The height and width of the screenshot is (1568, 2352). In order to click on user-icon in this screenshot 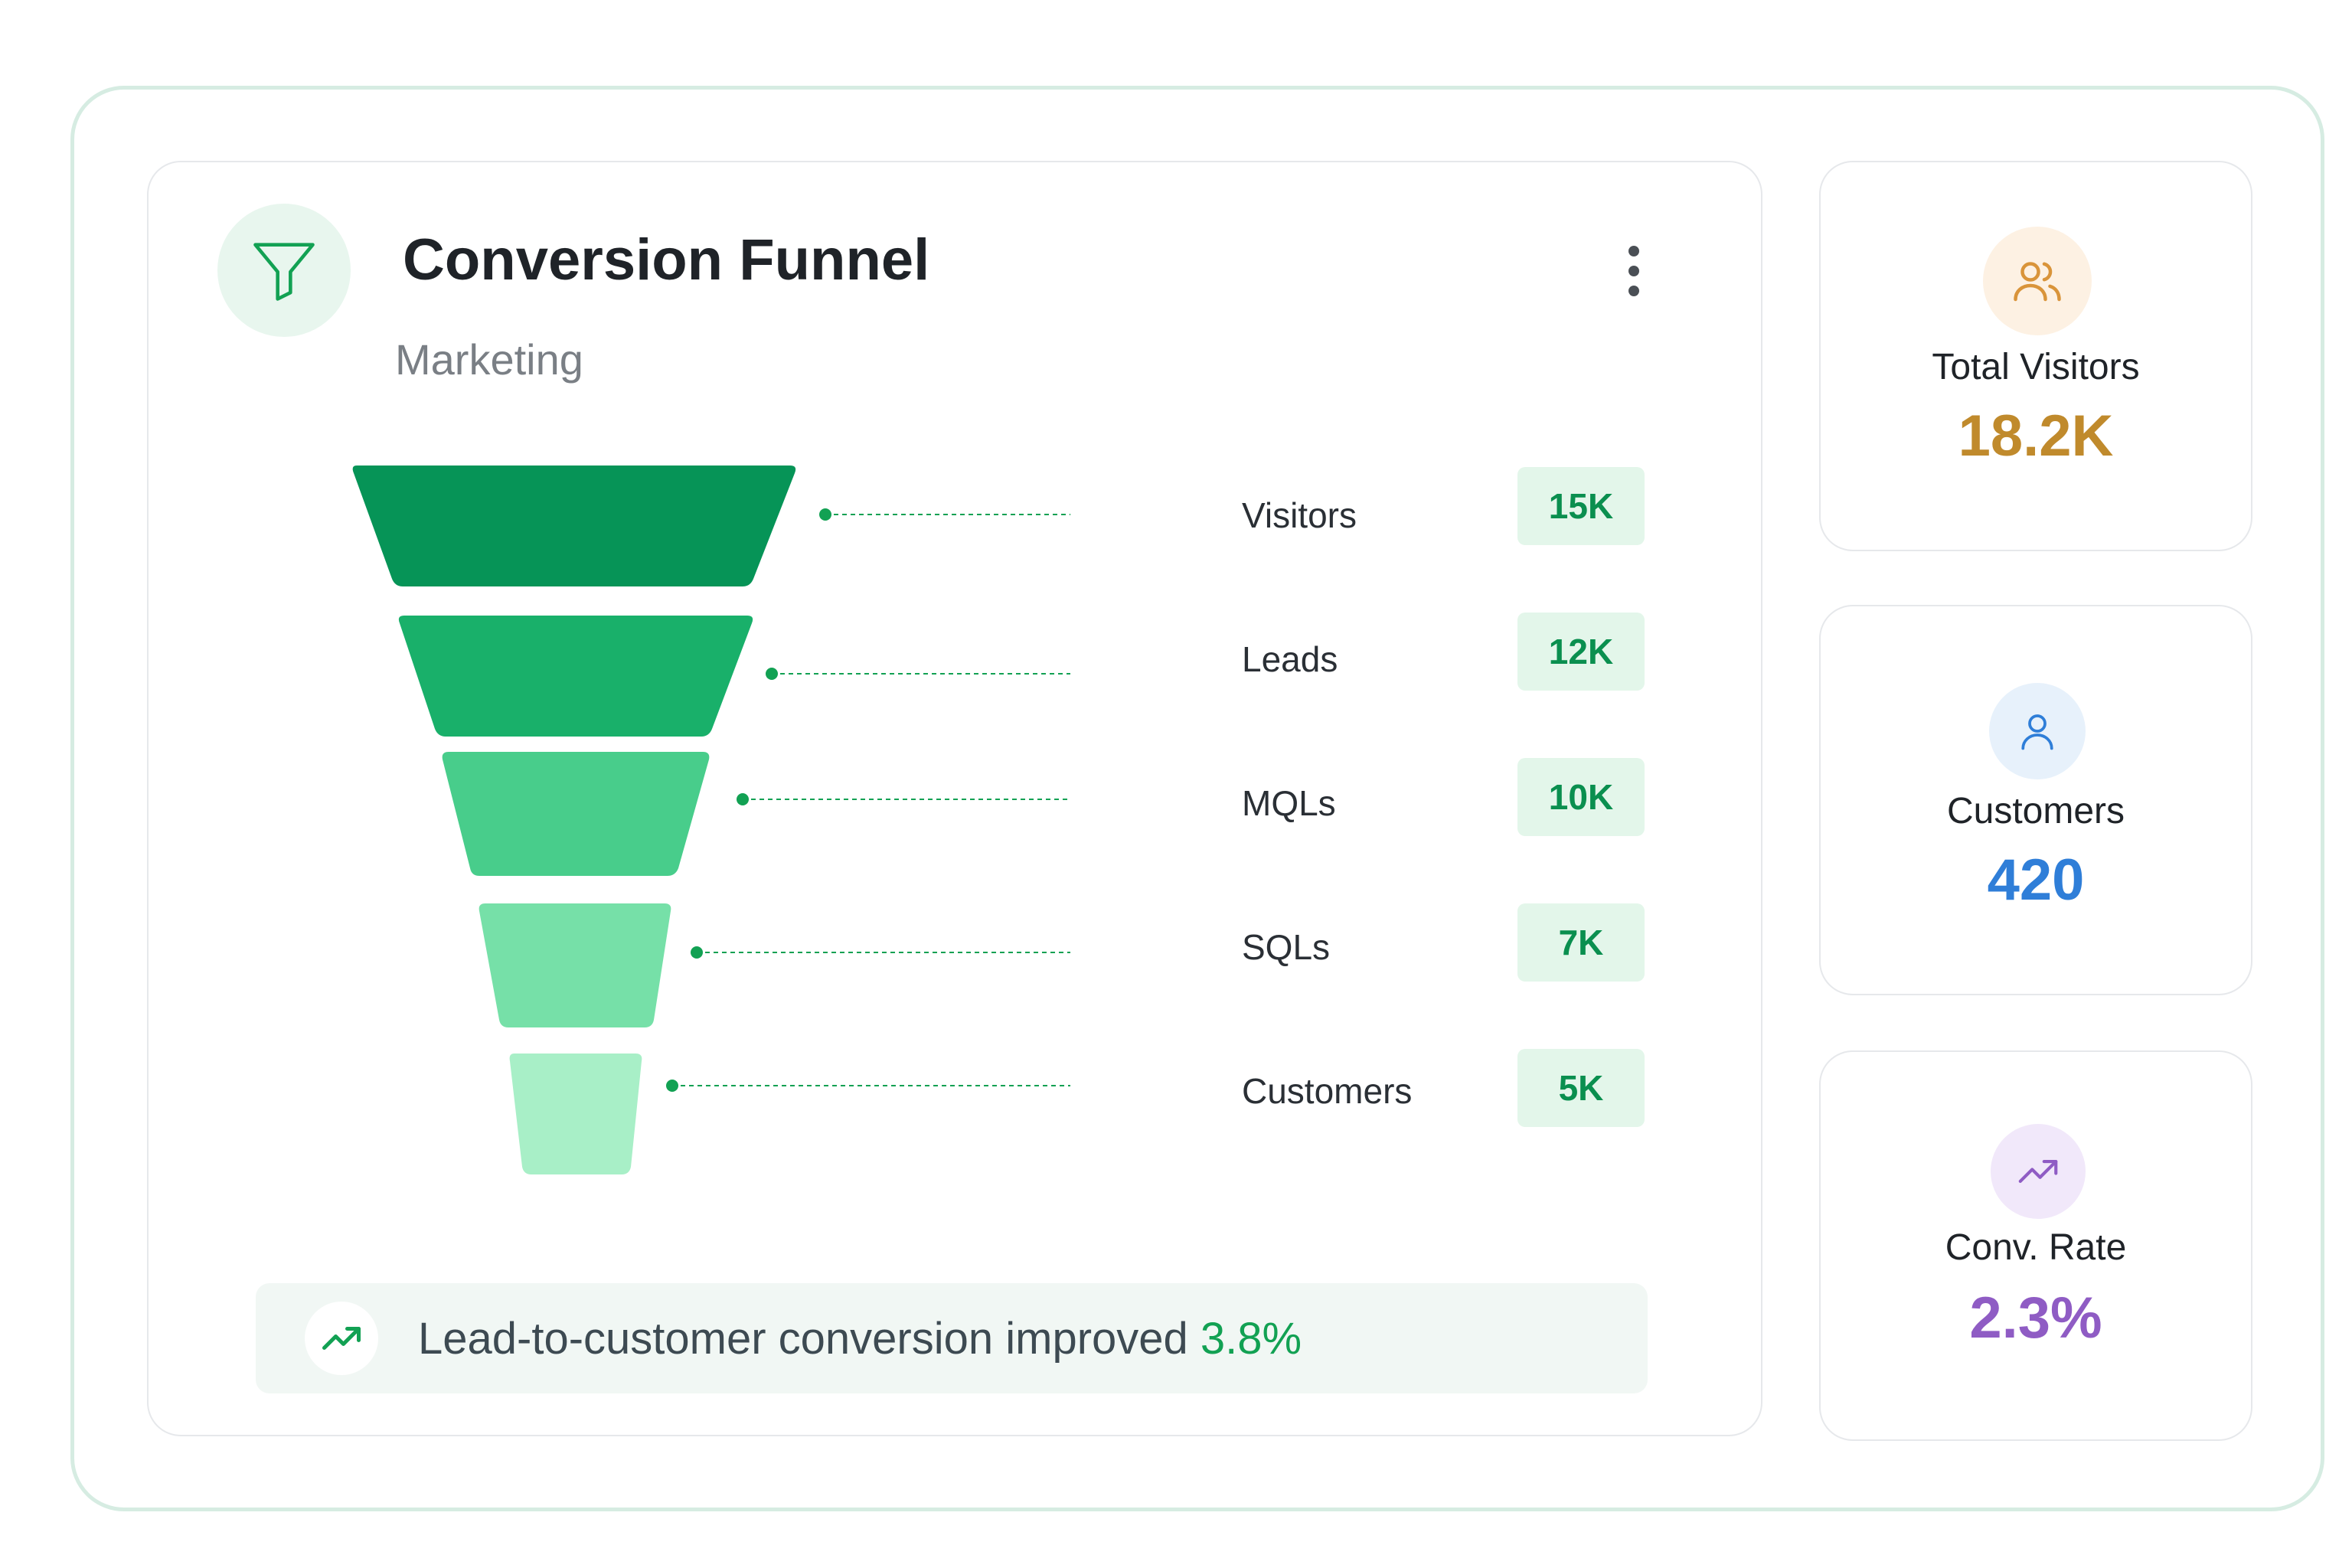, I will do `click(2037, 732)`.